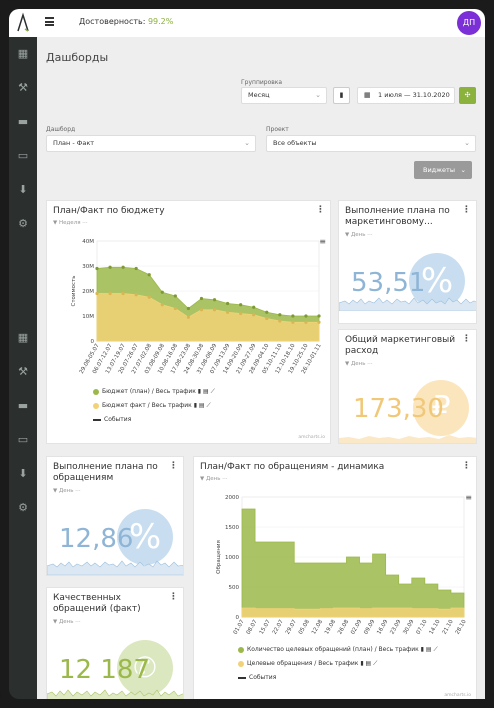 The image size is (494, 708). Describe the element at coordinates (317, 627) in the screenshot. I see `x-tick-label: 12.08` at that location.